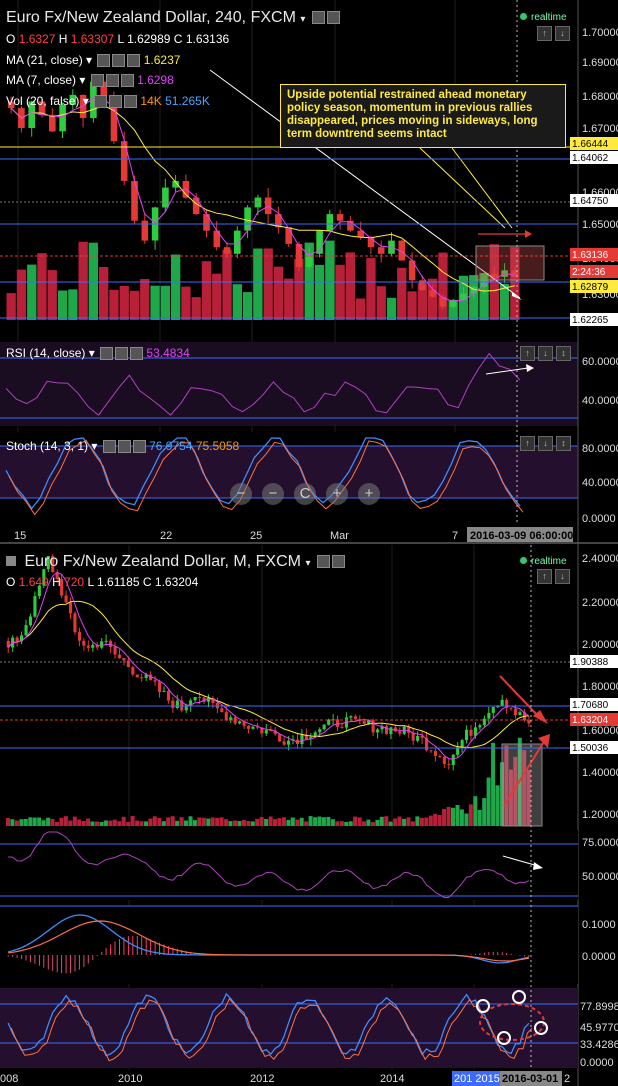  Describe the element at coordinates (562, 576) in the screenshot. I see `bottom-panel-down-icon: ↓` at that location.